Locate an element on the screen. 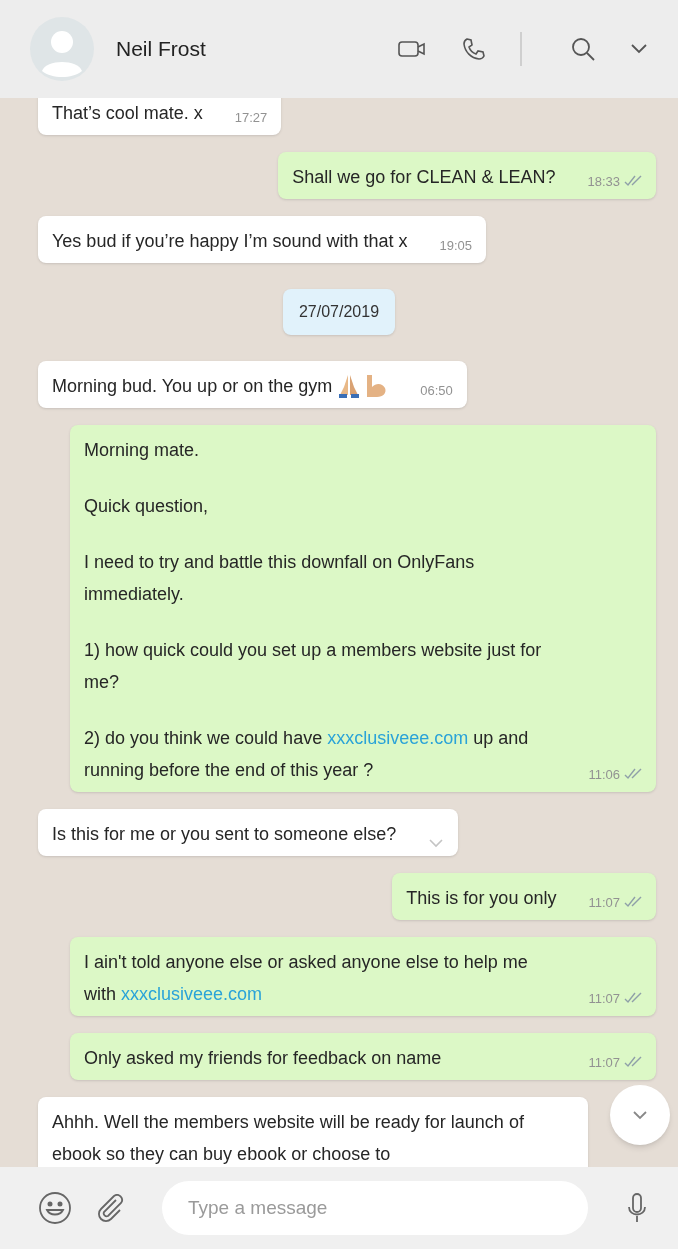 The width and height of the screenshot is (678, 1249). video-call-icon is located at coordinates (412, 49).